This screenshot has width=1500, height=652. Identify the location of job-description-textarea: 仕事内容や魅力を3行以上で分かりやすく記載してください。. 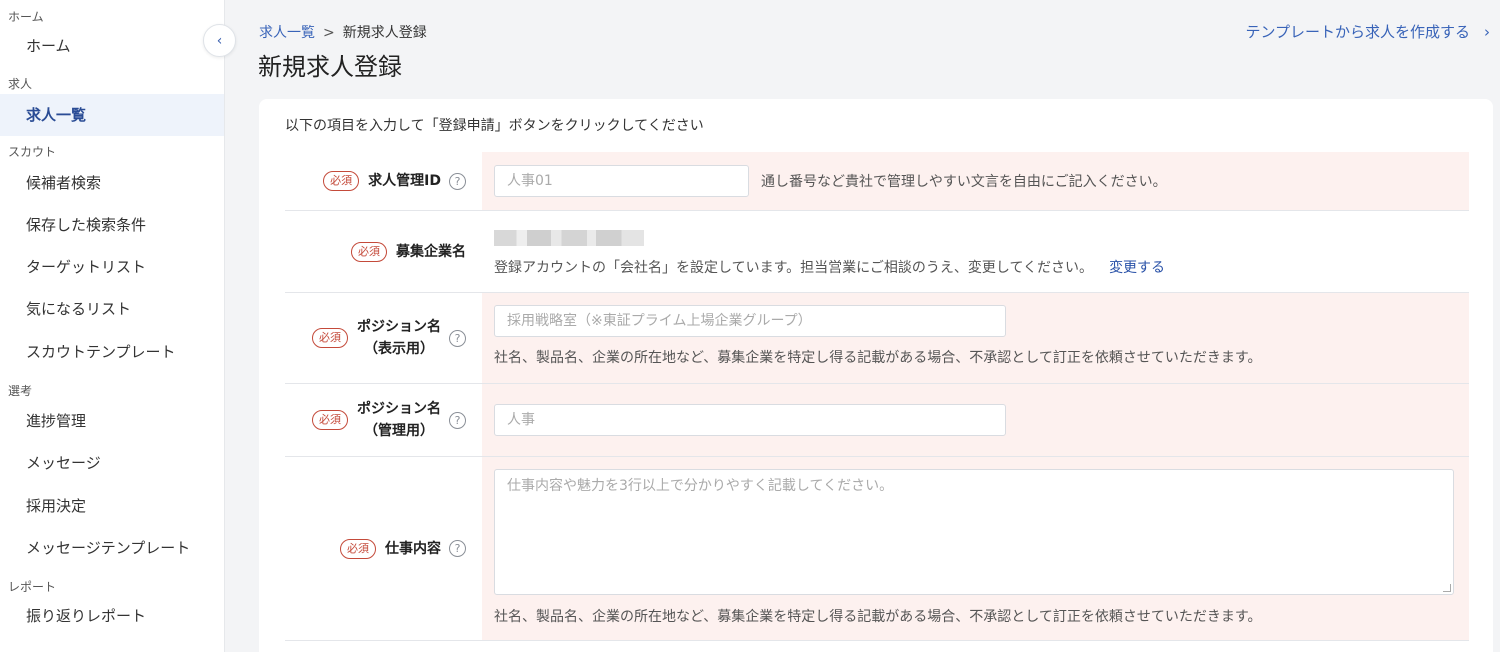
(974, 532).